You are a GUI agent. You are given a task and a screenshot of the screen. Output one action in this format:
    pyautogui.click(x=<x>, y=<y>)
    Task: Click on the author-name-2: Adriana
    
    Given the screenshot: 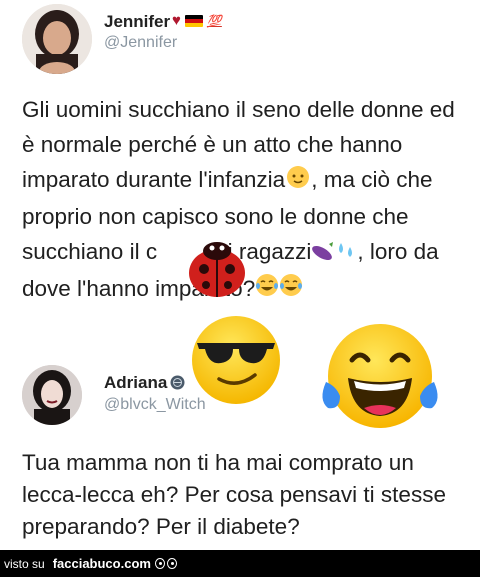 What is the action you would take?
    pyautogui.click(x=144, y=384)
    